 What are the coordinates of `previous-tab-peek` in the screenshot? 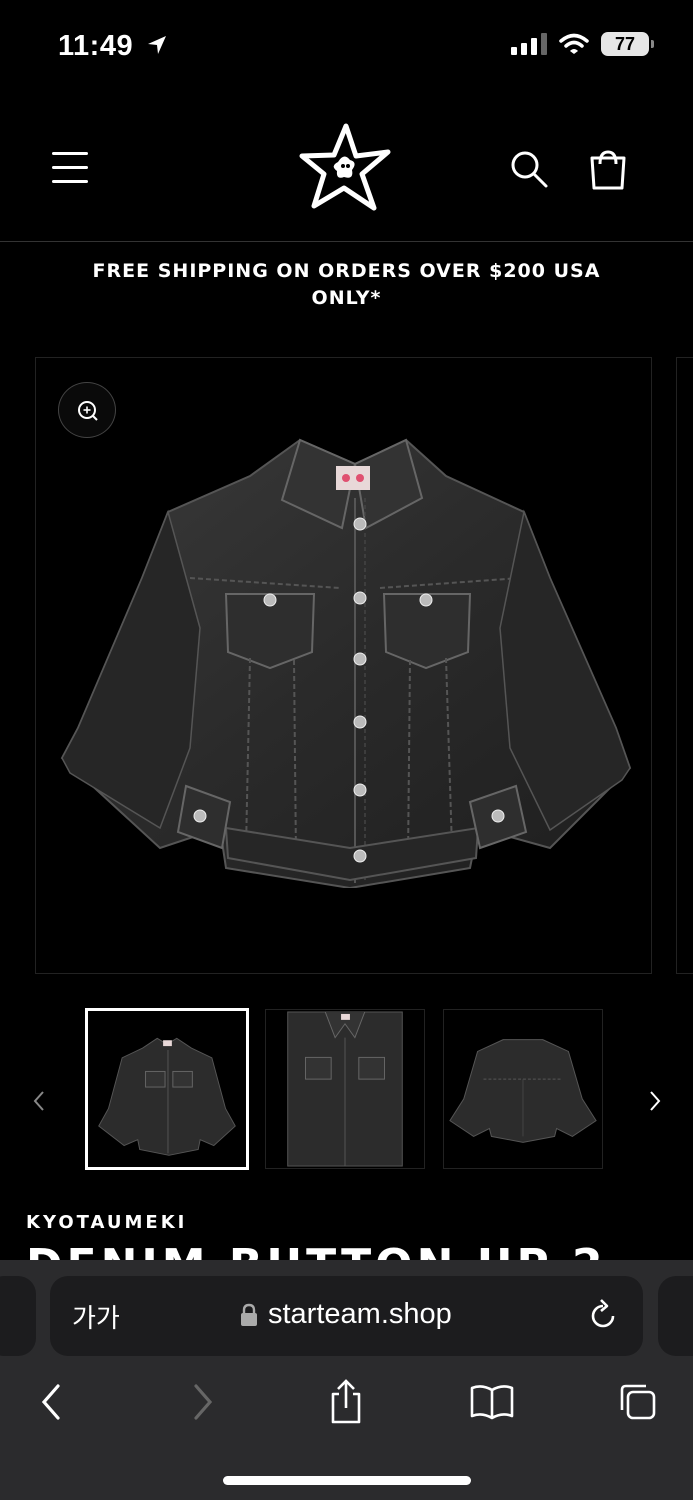 It's located at (18, 1316).